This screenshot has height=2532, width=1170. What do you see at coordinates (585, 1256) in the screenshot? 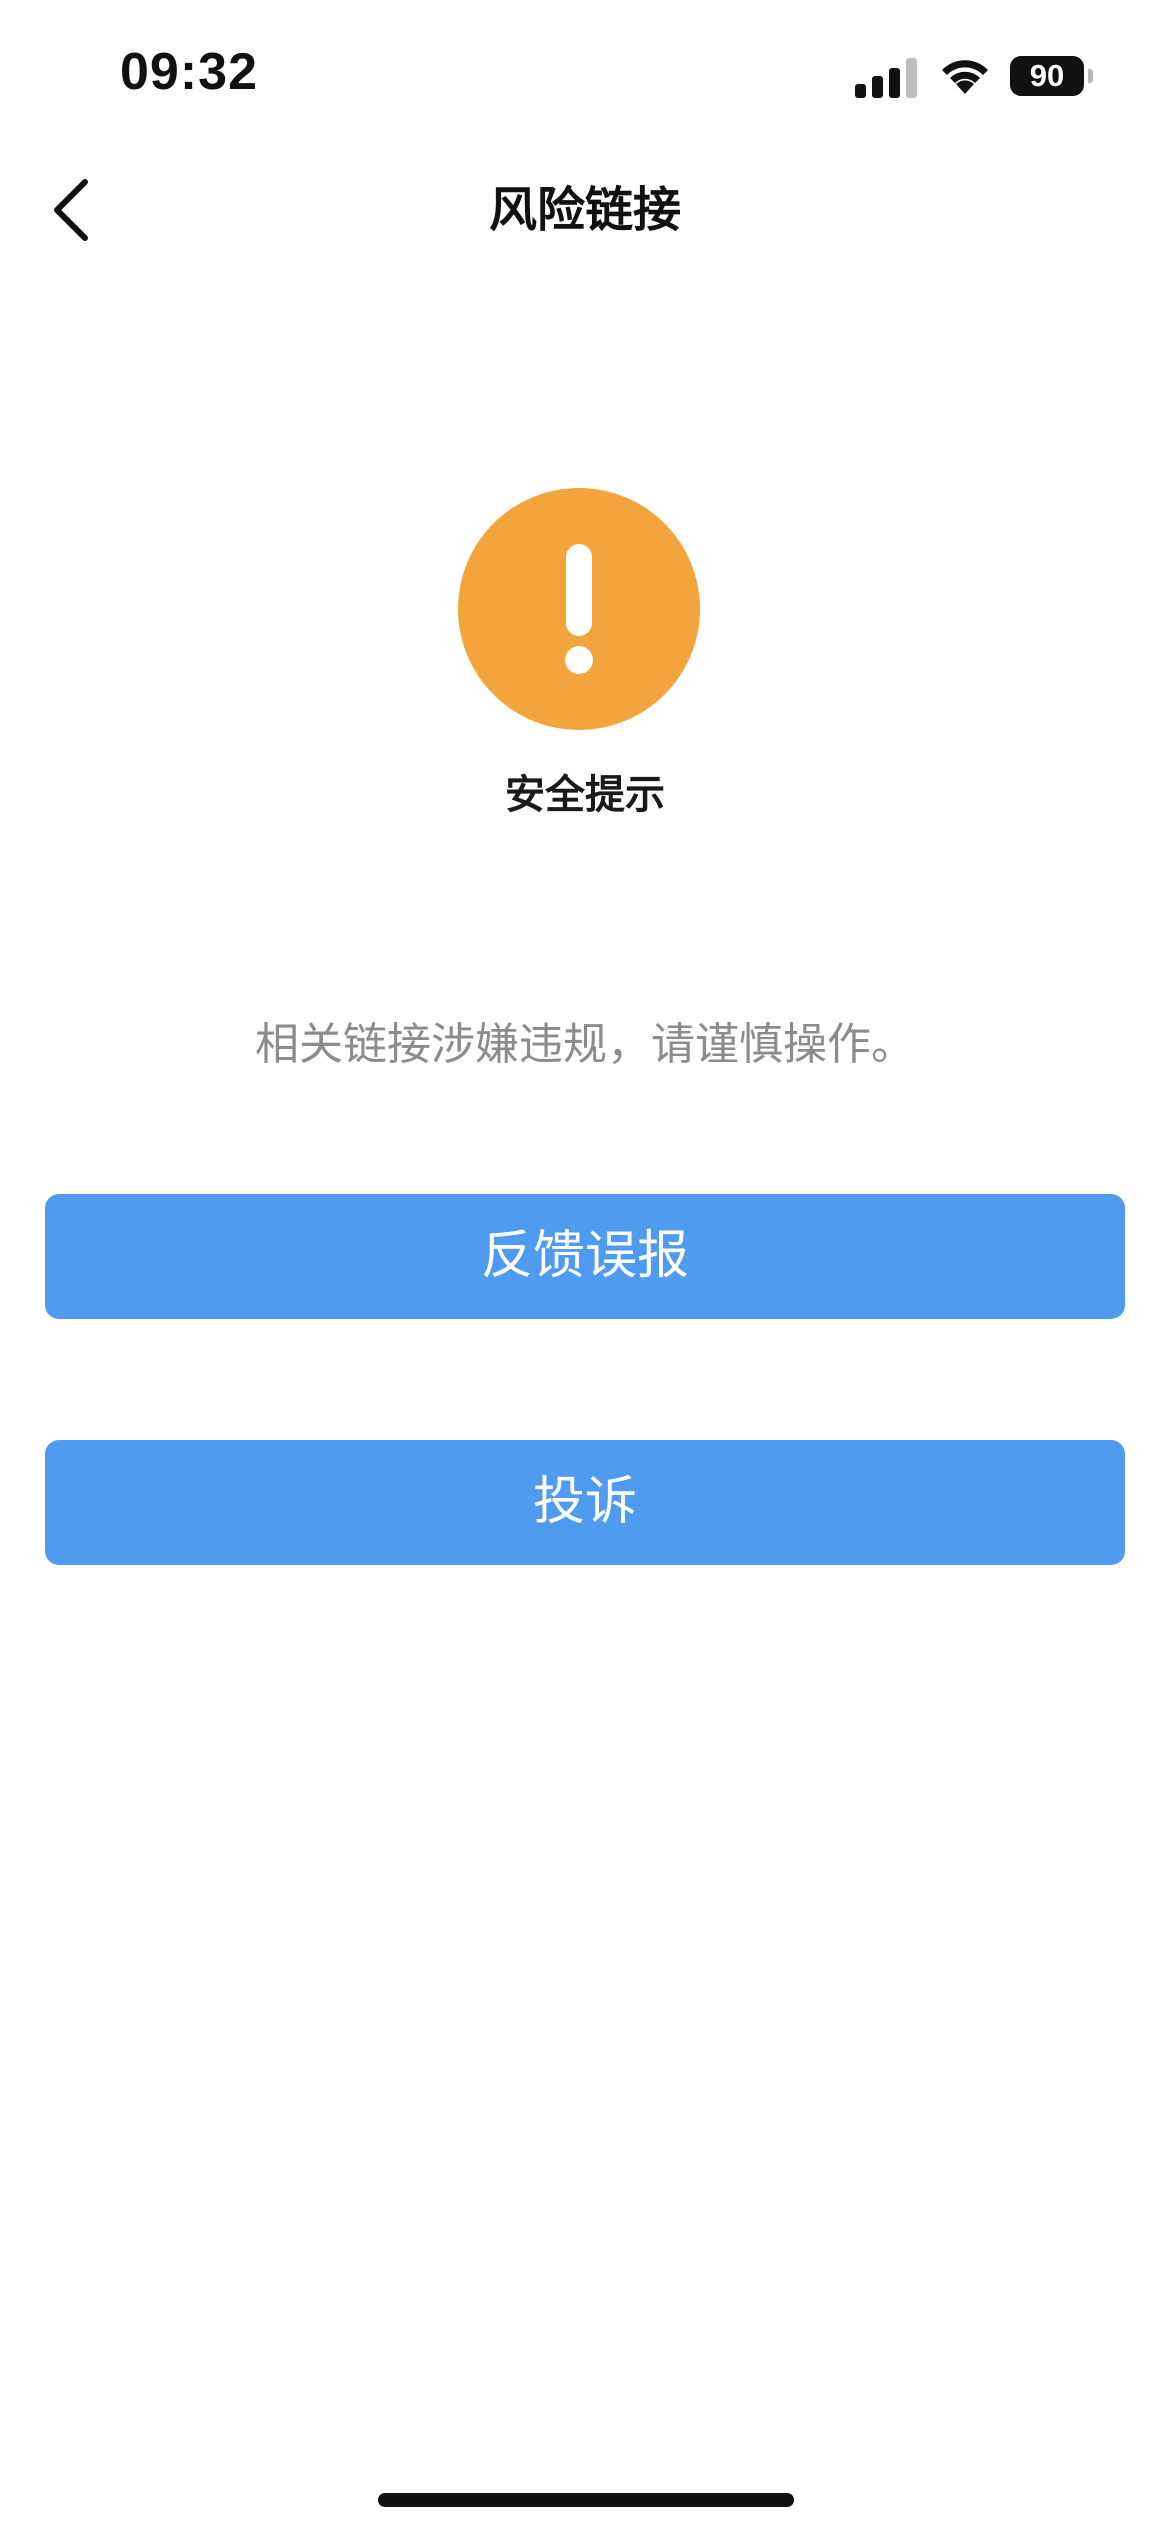
I see `report-false-positive-button: 反馈误报` at bounding box center [585, 1256].